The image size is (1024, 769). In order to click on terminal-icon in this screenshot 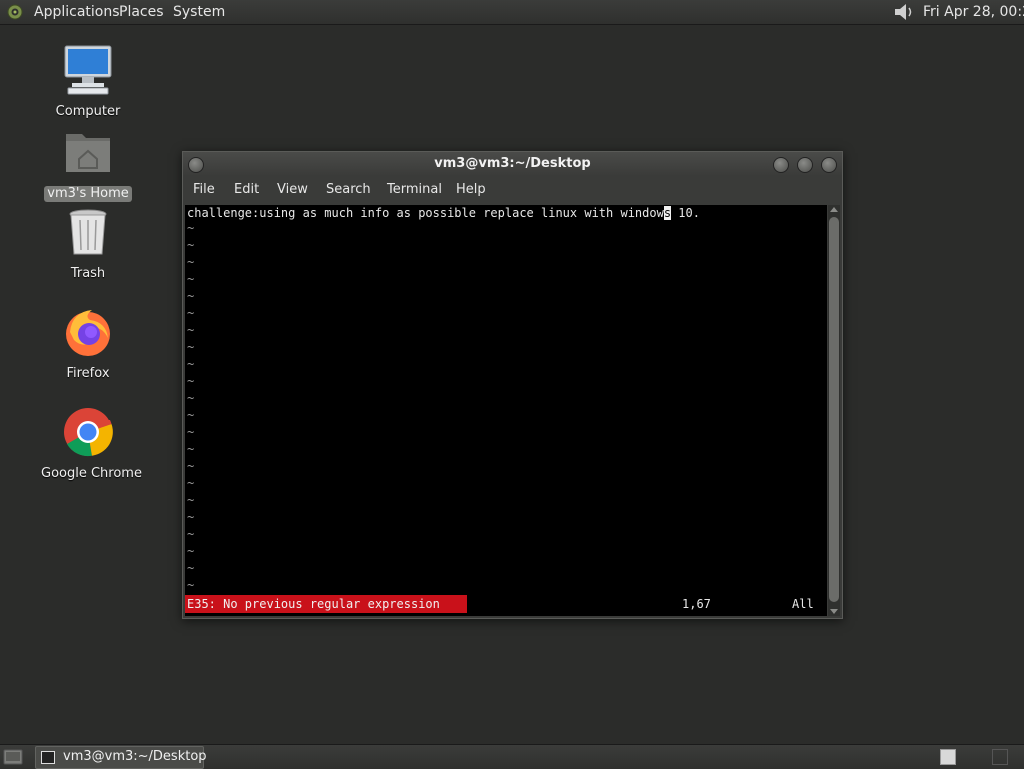, I will do `click(48, 757)`.